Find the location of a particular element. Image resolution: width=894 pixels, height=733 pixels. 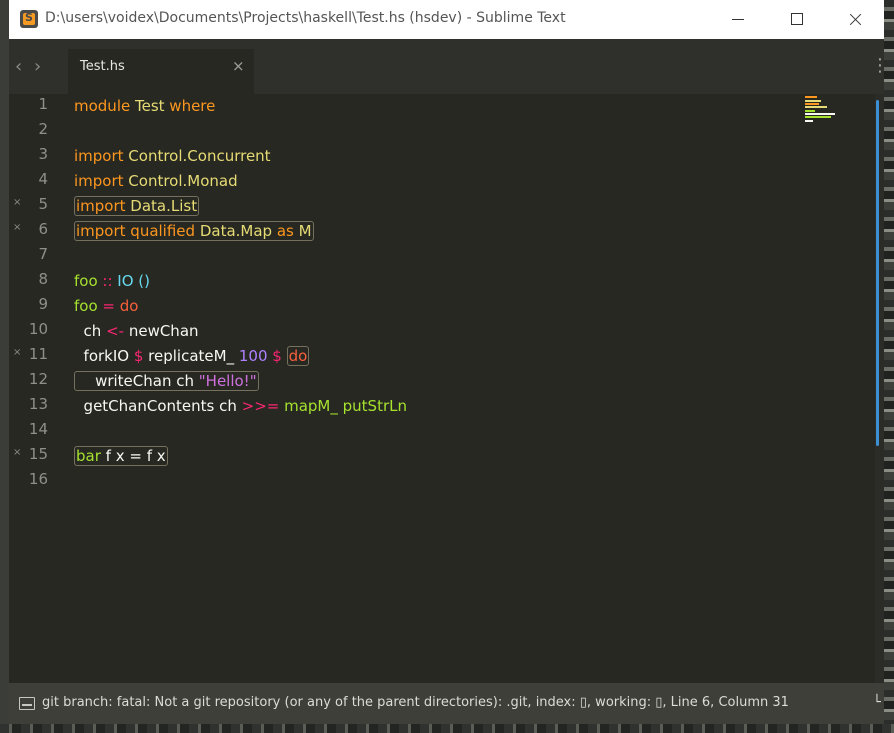

module-name: Data.List is located at coordinates (161, 206).